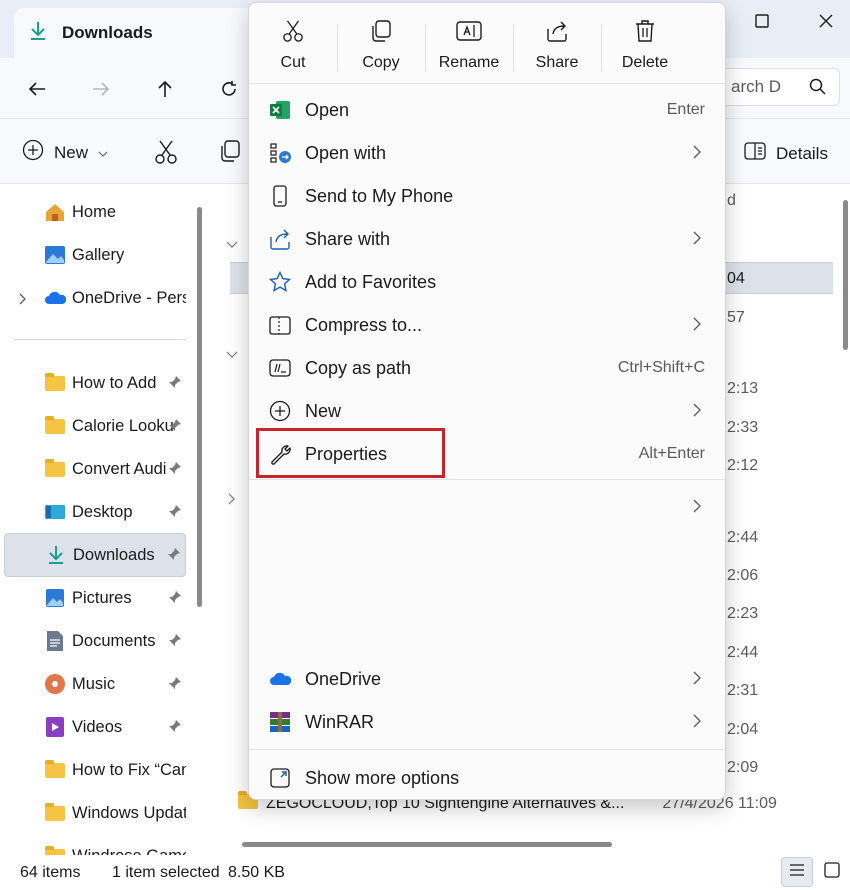 This screenshot has height=890, width=850. What do you see at coordinates (199, 407) in the screenshot?
I see `sidebar-scrollbar` at bounding box center [199, 407].